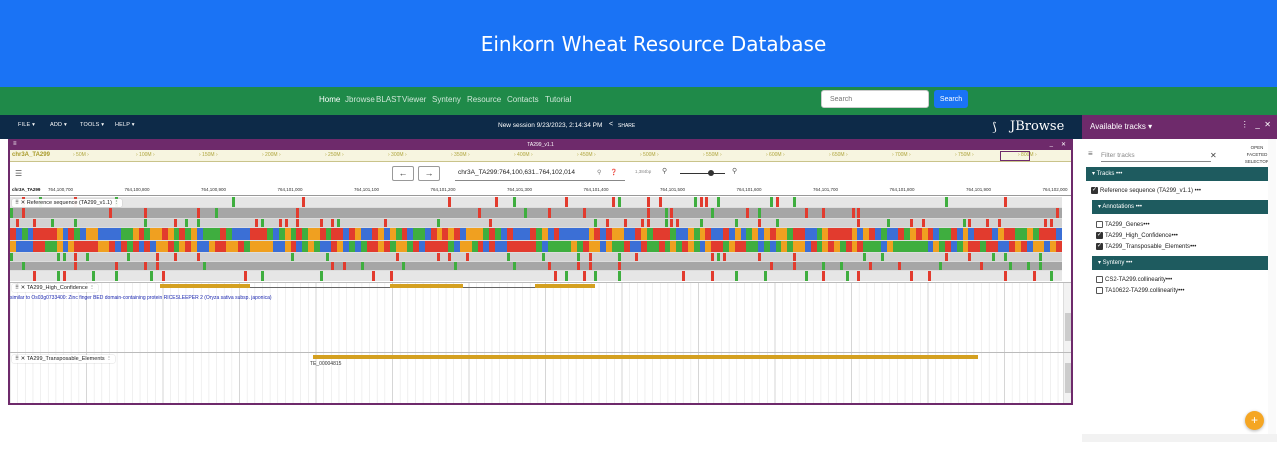 Image resolution: width=1277 pixels, height=463 pixels. Describe the element at coordinates (26, 125) in the screenshot. I see `file-menu: FILE ▾` at that location.